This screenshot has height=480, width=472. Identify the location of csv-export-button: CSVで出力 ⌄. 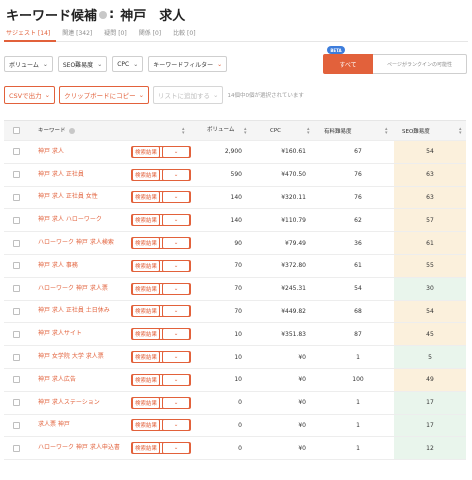
(30, 95).